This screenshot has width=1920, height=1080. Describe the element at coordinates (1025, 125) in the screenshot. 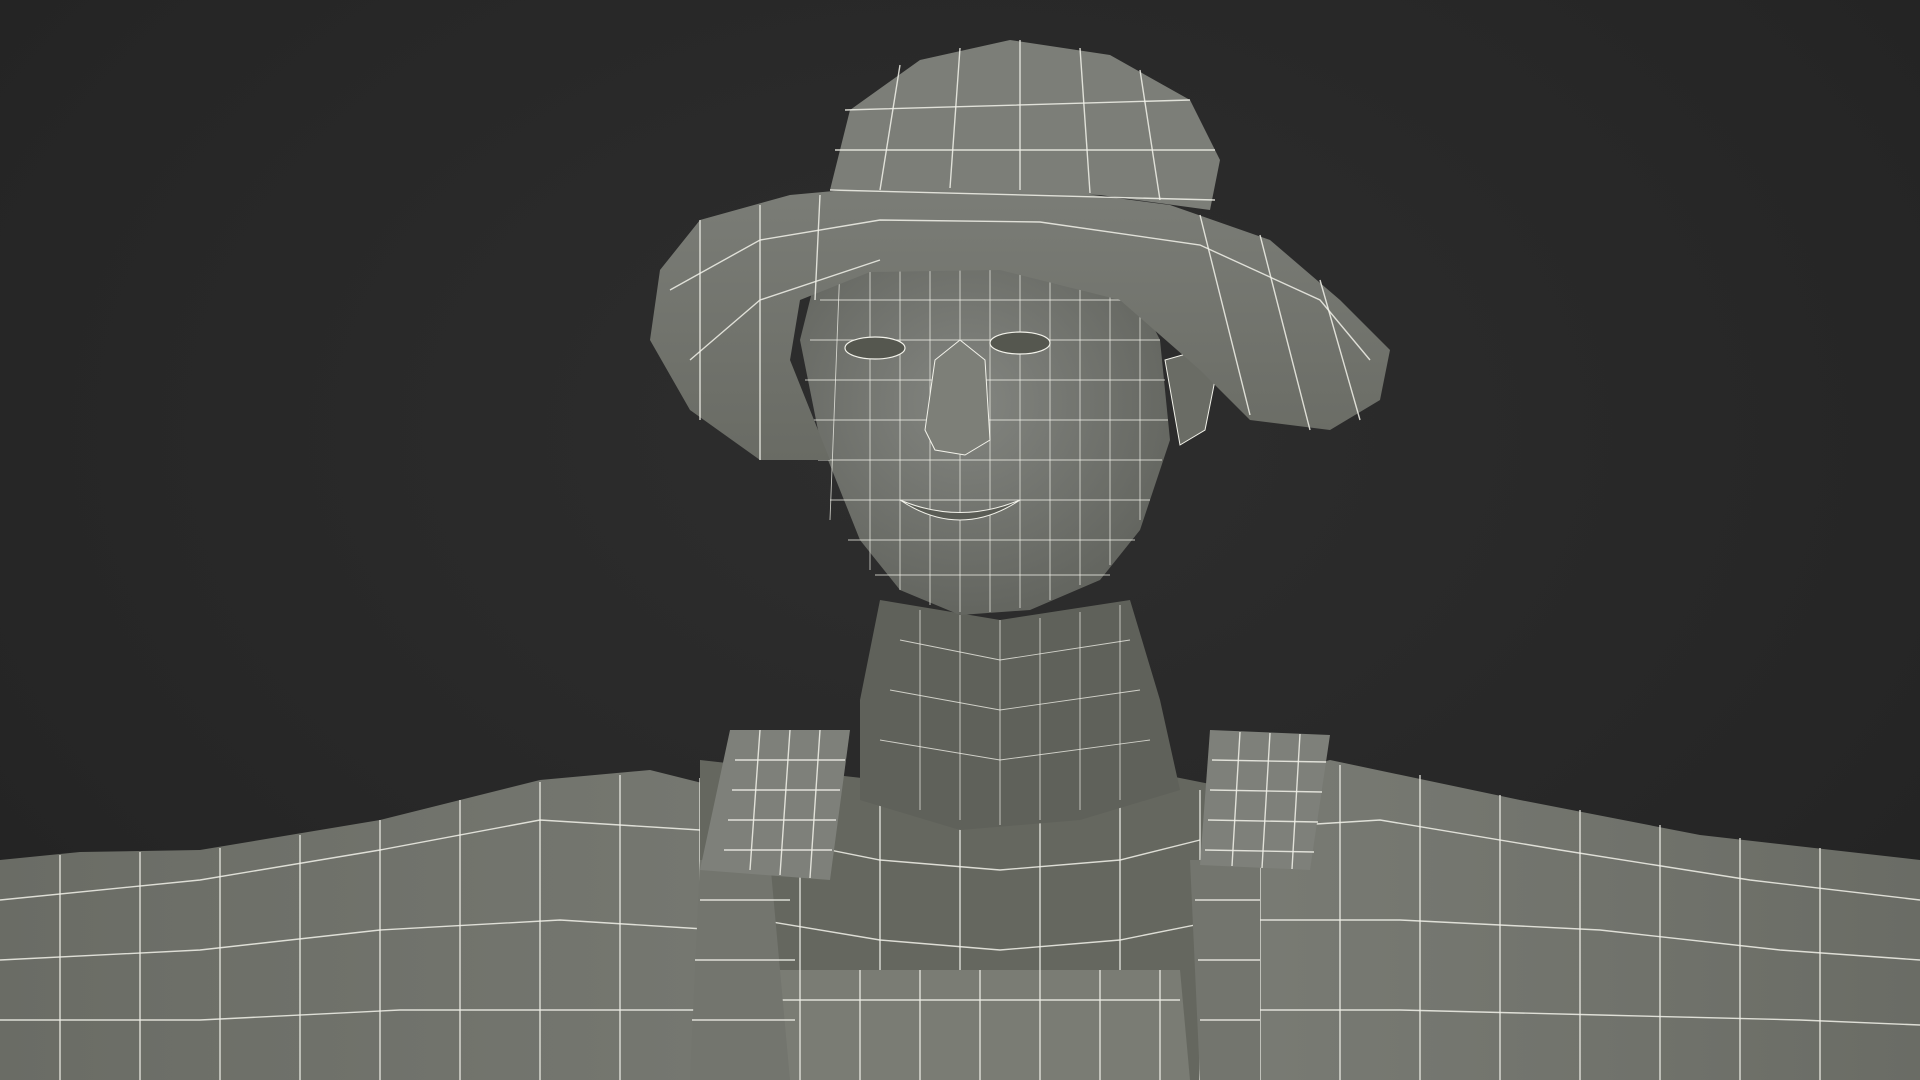

I see `hat-crown` at that location.